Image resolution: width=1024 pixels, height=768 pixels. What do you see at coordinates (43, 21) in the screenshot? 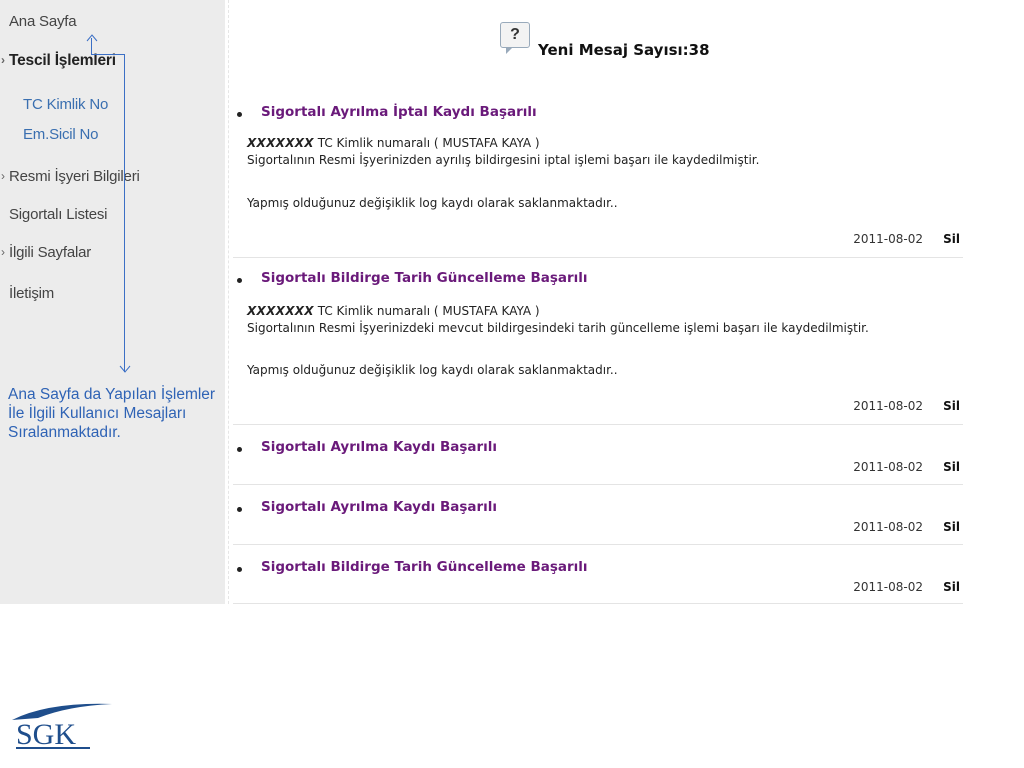
I see `sidebar-item-home: Ana Sayfa` at bounding box center [43, 21].